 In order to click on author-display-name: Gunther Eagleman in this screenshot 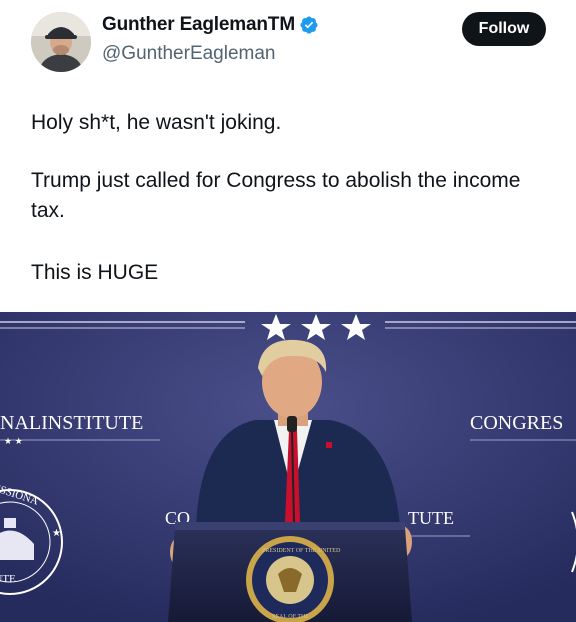, I will do `click(185, 25)`.